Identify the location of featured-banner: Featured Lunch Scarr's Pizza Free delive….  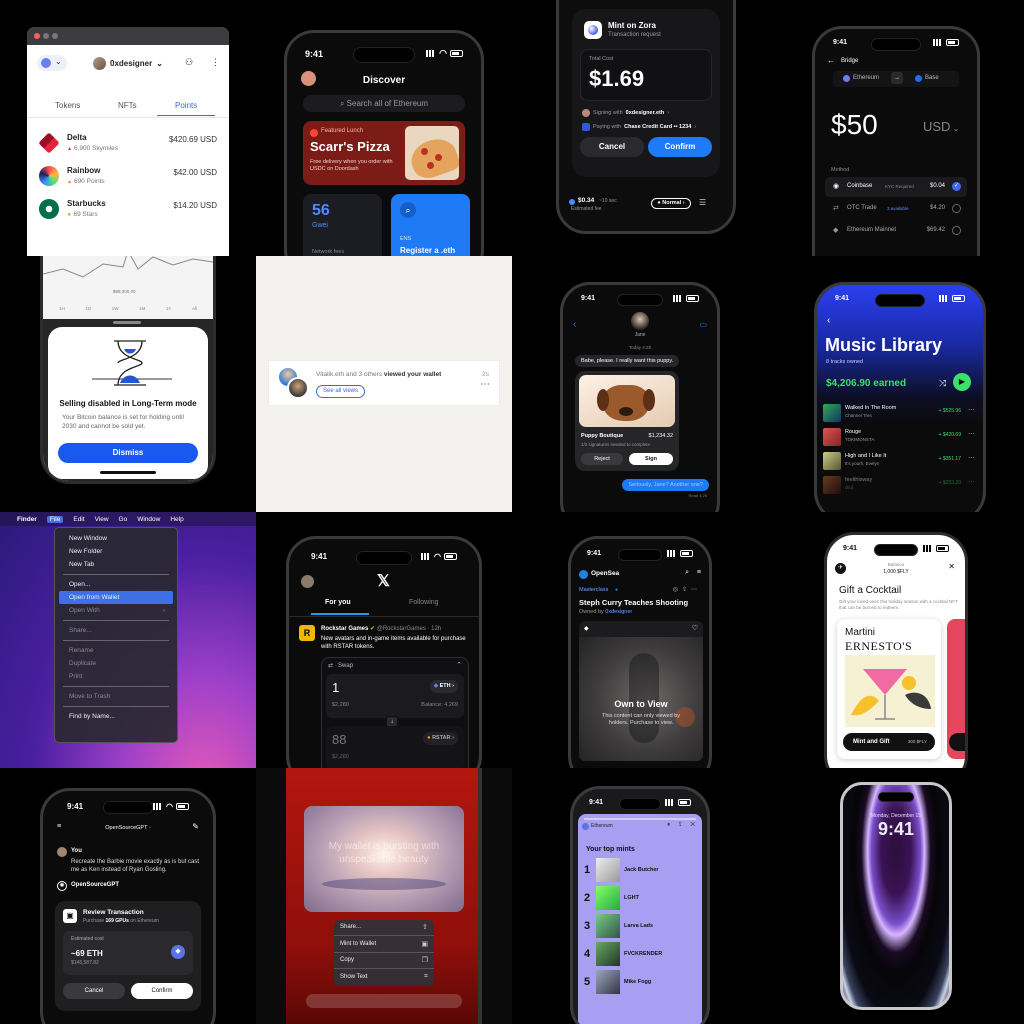
(384, 153).